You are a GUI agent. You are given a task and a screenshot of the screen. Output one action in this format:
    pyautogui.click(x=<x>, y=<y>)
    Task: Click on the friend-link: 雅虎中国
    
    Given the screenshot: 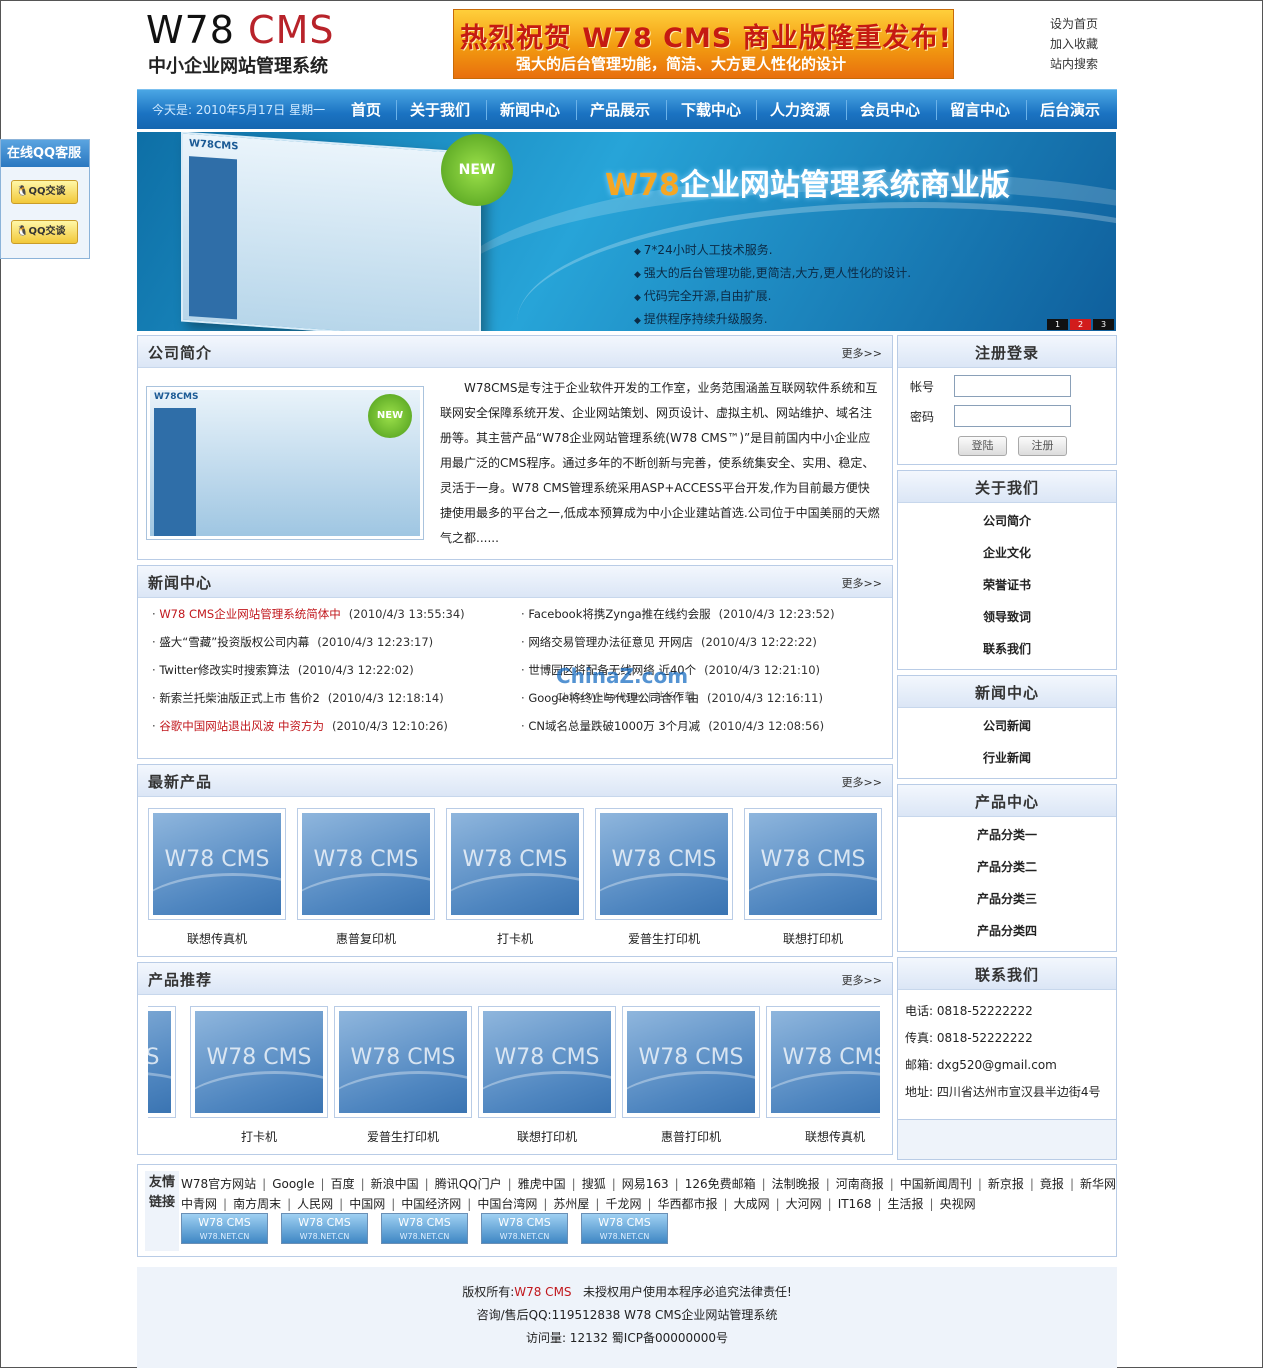 What is the action you would take?
    pyautogui.click(x=542, y=1184)
    